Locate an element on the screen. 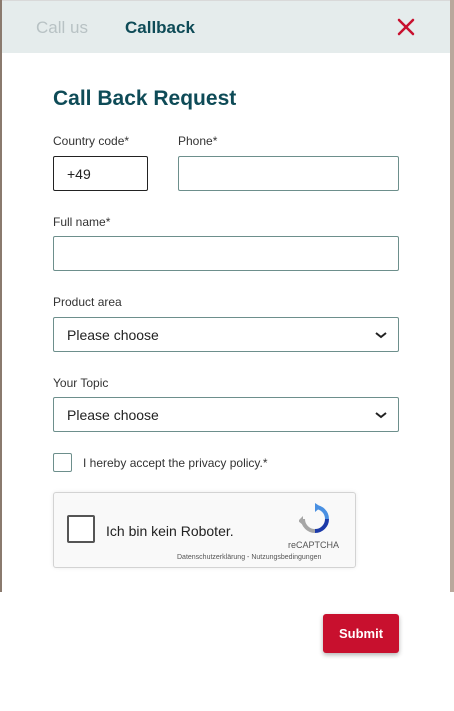  close-icon is located at coordinates (406, 27).